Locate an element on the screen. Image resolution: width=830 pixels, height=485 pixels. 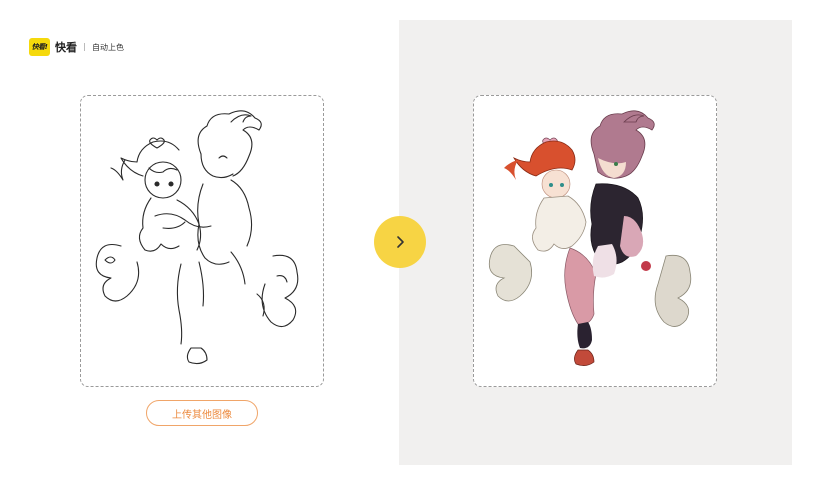
kuaikan-logo: 快看! is located at coordinates (39, 47).